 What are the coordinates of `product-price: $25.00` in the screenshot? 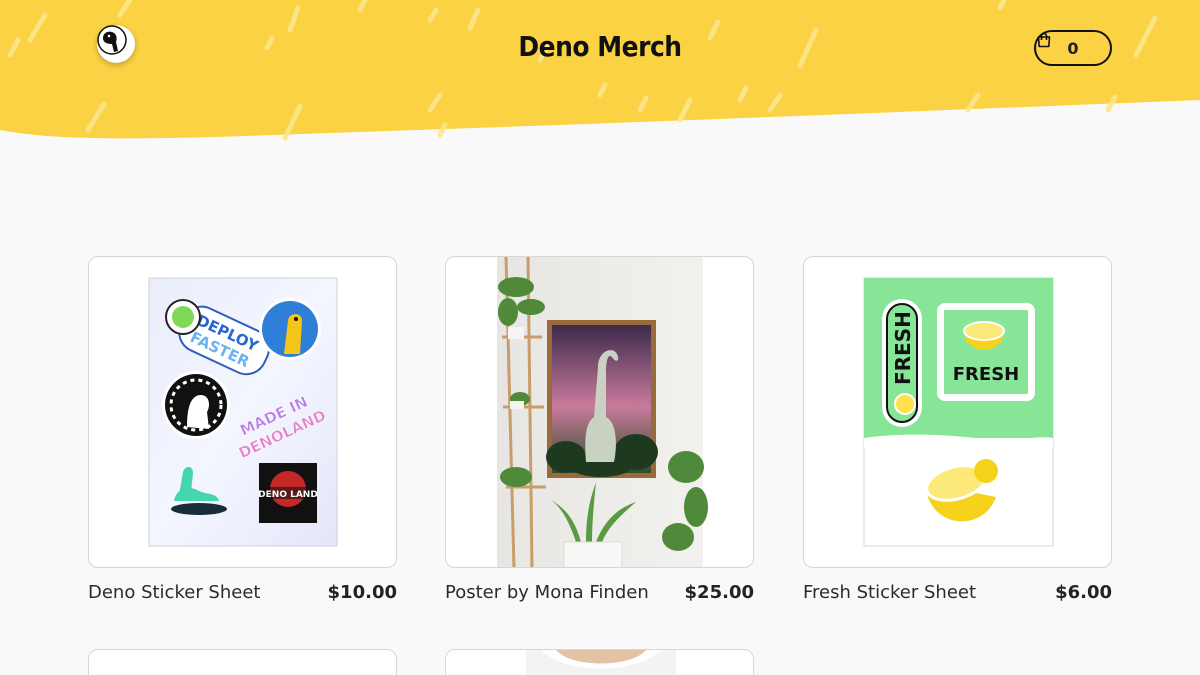 It's located at (719, 592).